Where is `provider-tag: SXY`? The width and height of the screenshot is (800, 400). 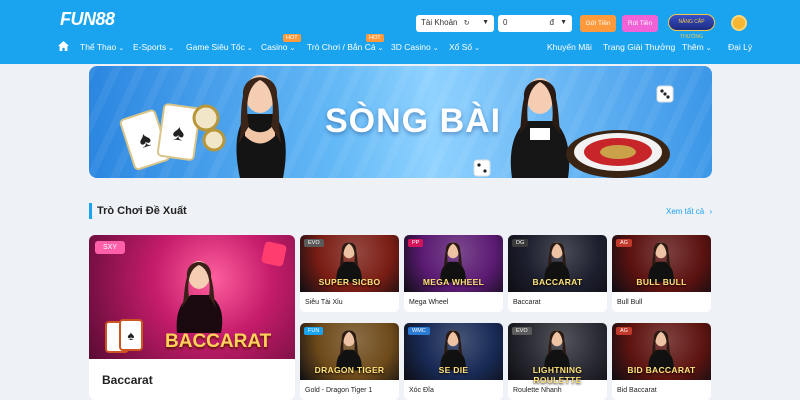
provider-tag: SXY is located at coordinates (110, 247).